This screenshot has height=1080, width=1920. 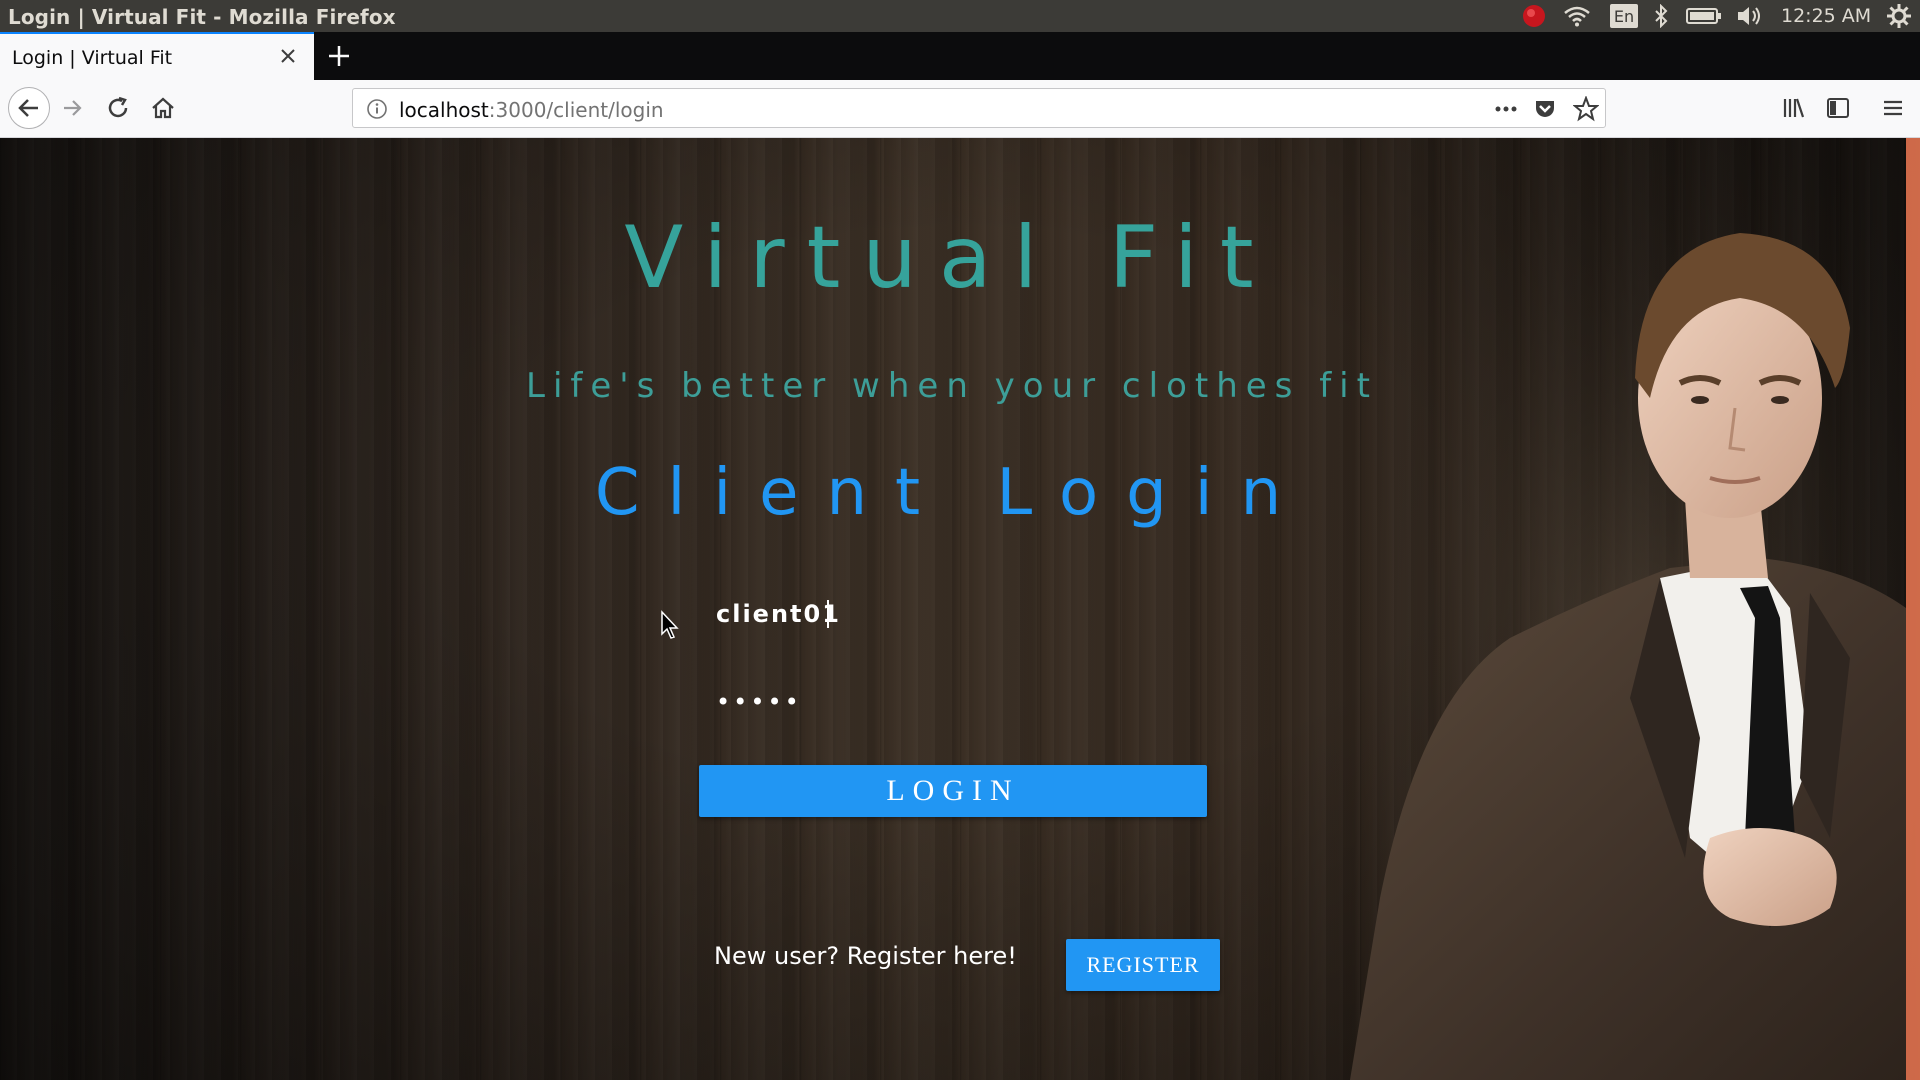 What do you see at coordinates (952, 493) in the screenshot?
I see `login-heading: Client Login` at bounding box center [952, 493].